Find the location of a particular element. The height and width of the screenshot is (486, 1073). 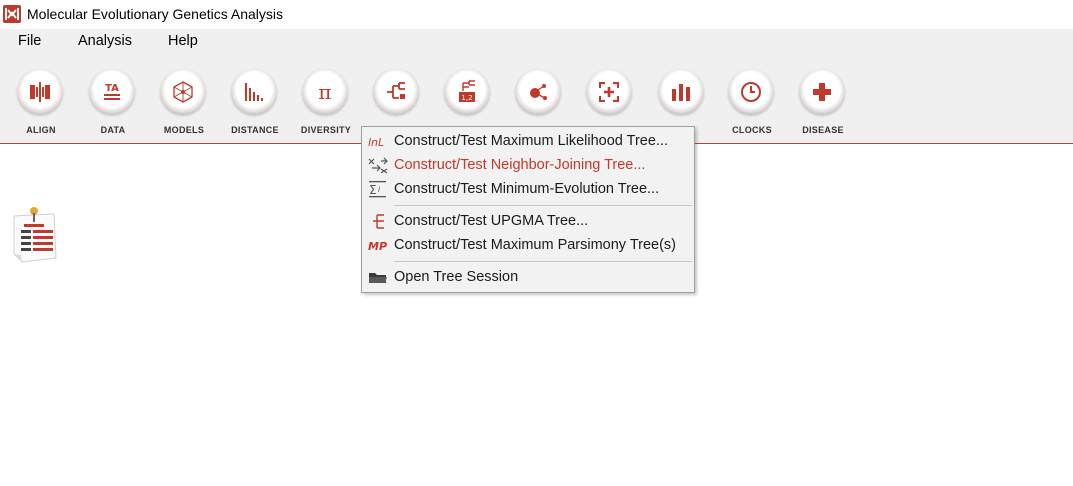

svg-text: l is located at coordinates (379, 190).